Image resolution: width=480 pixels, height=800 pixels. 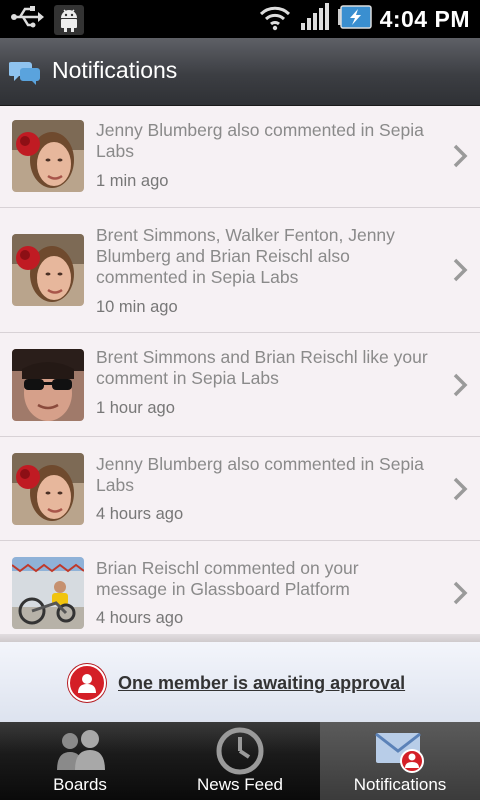 I want to click on tab-news-feed: News Feed, so click(x=240, y=761).